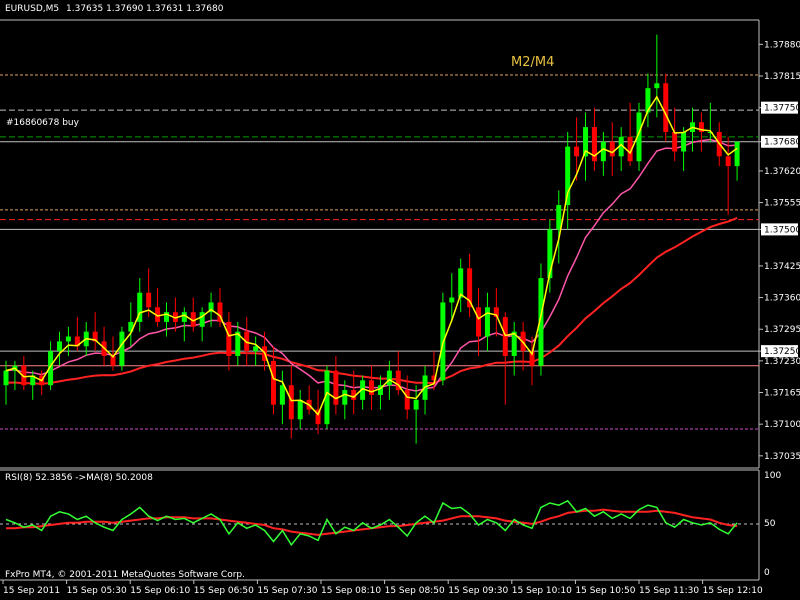 The height and width of the screenshot is (600, 800). What do you see at coordinates (782, 362) in the screenshot?
I see `price-tick-label: 1.37230` at bounding box center [782, 362].